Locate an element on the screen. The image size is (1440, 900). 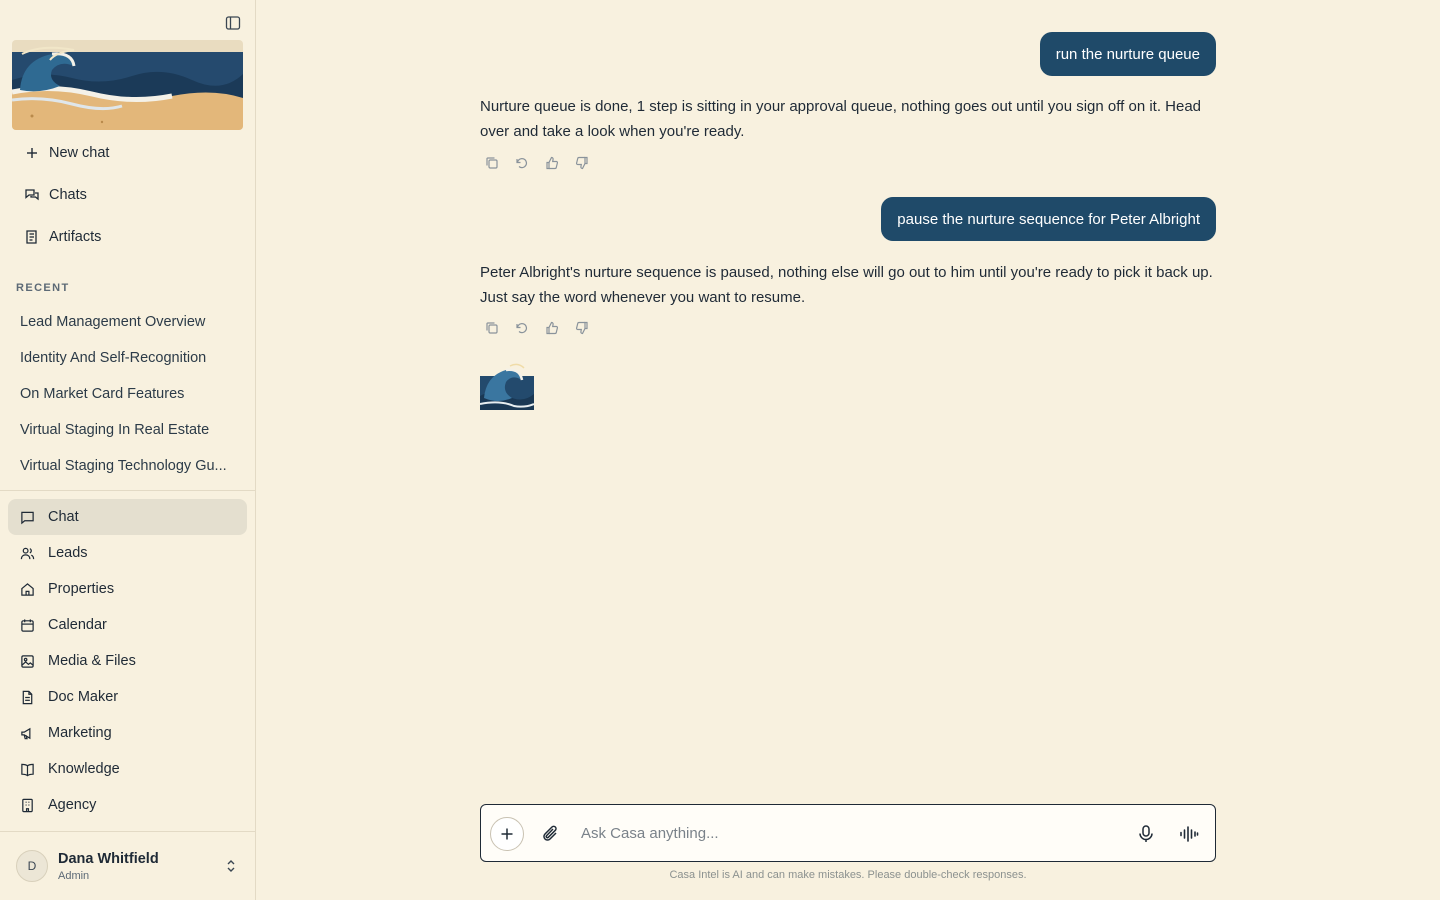
top-nav: New chat Chats Artifacts is located at coordinates (128, 195).